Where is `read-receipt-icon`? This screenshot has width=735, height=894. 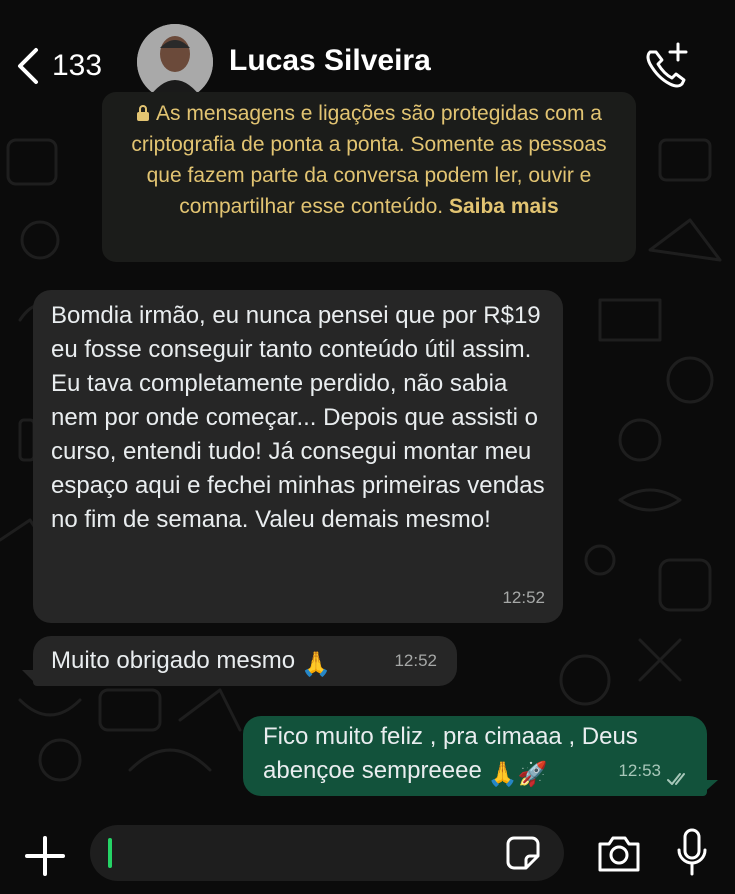
read-receipt-icon is located at coordinates (676, 779).